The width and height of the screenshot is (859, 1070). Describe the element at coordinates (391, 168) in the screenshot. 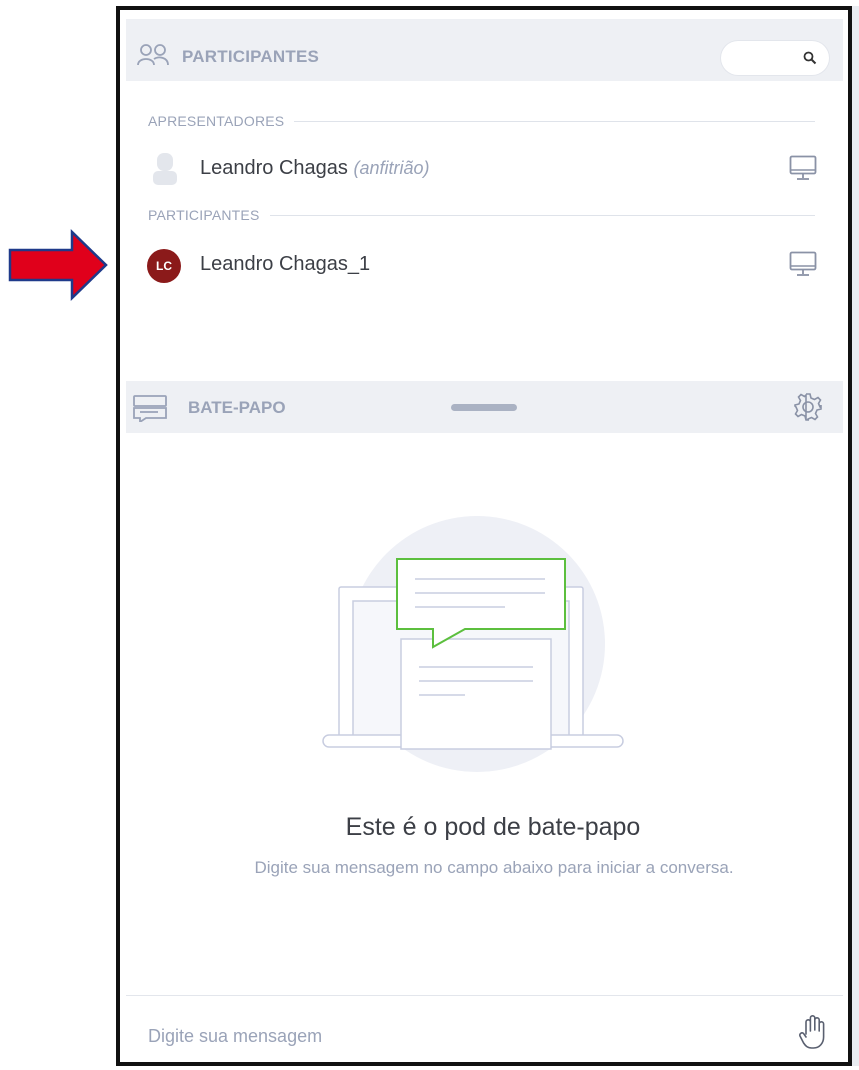

I see `participant-role: (anfitrião)` at that location.